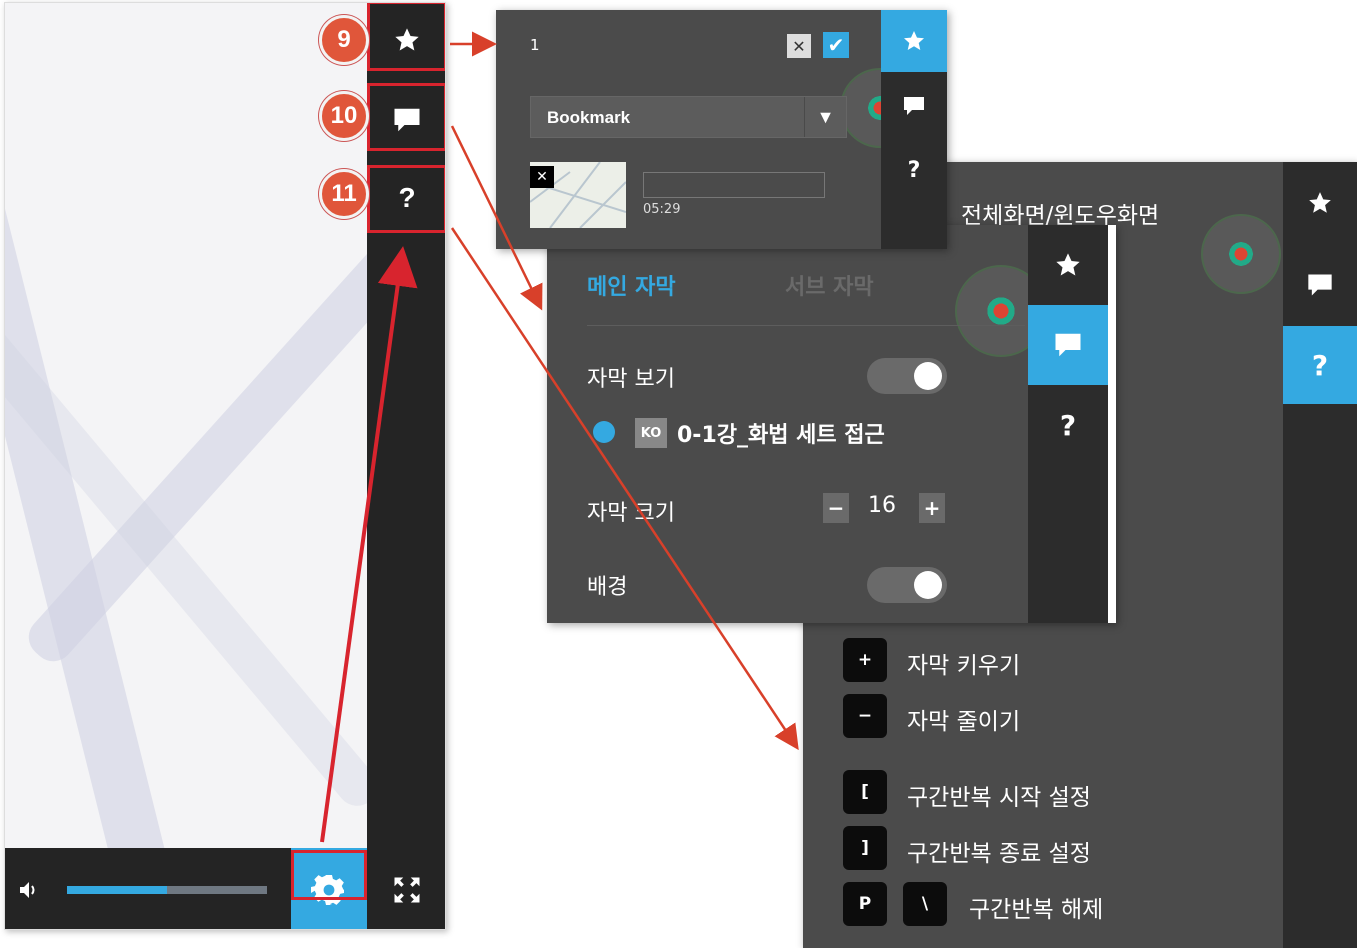 The image size is (1357, 948). Describe the element at coordinates (882, 505) in the screenshot. I see `caption-size-value: 16` at that location.